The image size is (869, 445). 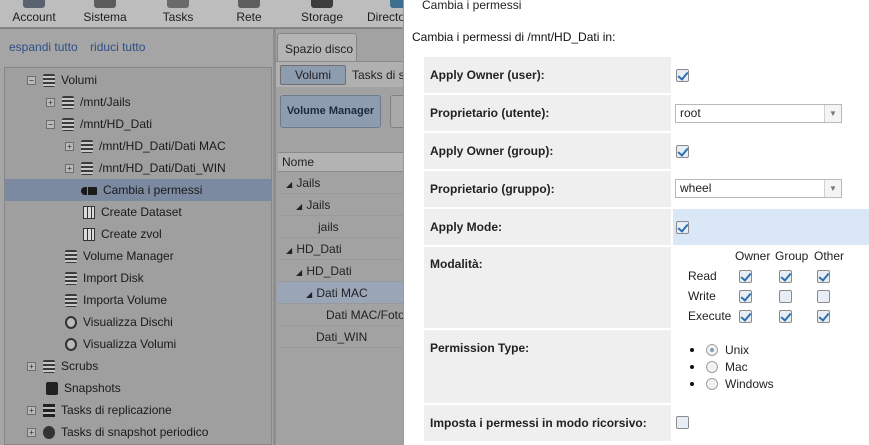 What do you see at coordinates (792, 256) in the screenshot?
I see `perm-col-group: Group` at bounding box center [792, 256].